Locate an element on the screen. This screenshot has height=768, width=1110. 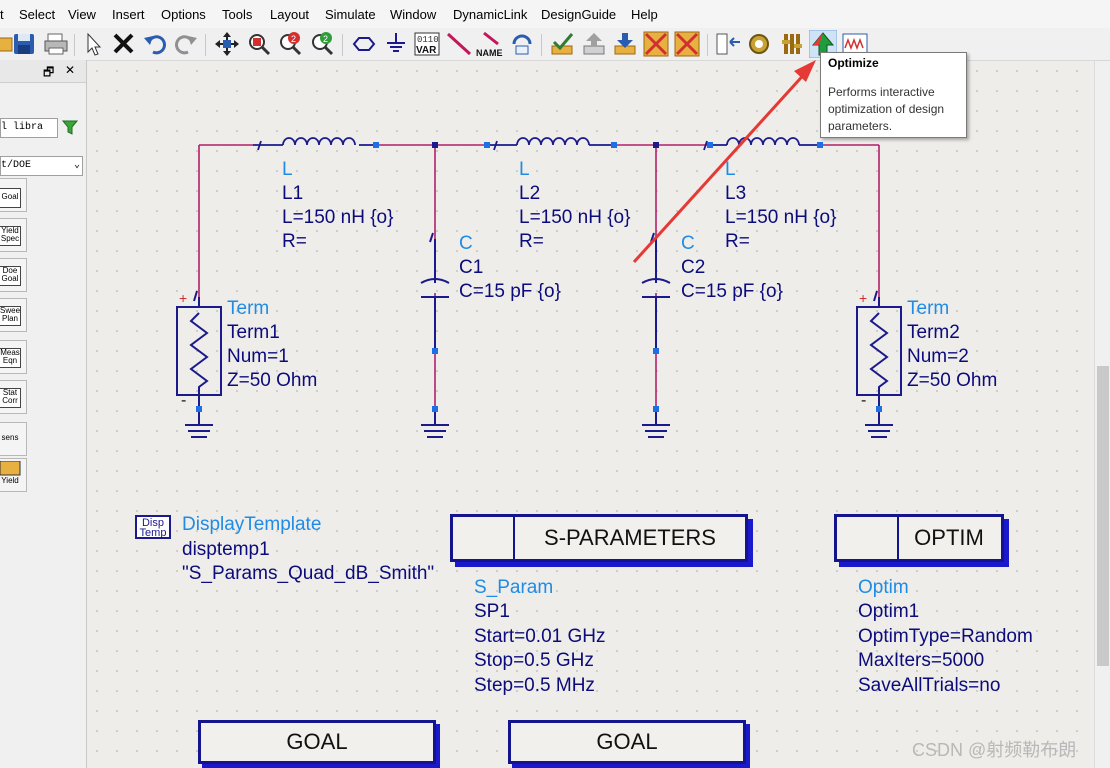
inductor-l1 is located at coordinates (314, 144).